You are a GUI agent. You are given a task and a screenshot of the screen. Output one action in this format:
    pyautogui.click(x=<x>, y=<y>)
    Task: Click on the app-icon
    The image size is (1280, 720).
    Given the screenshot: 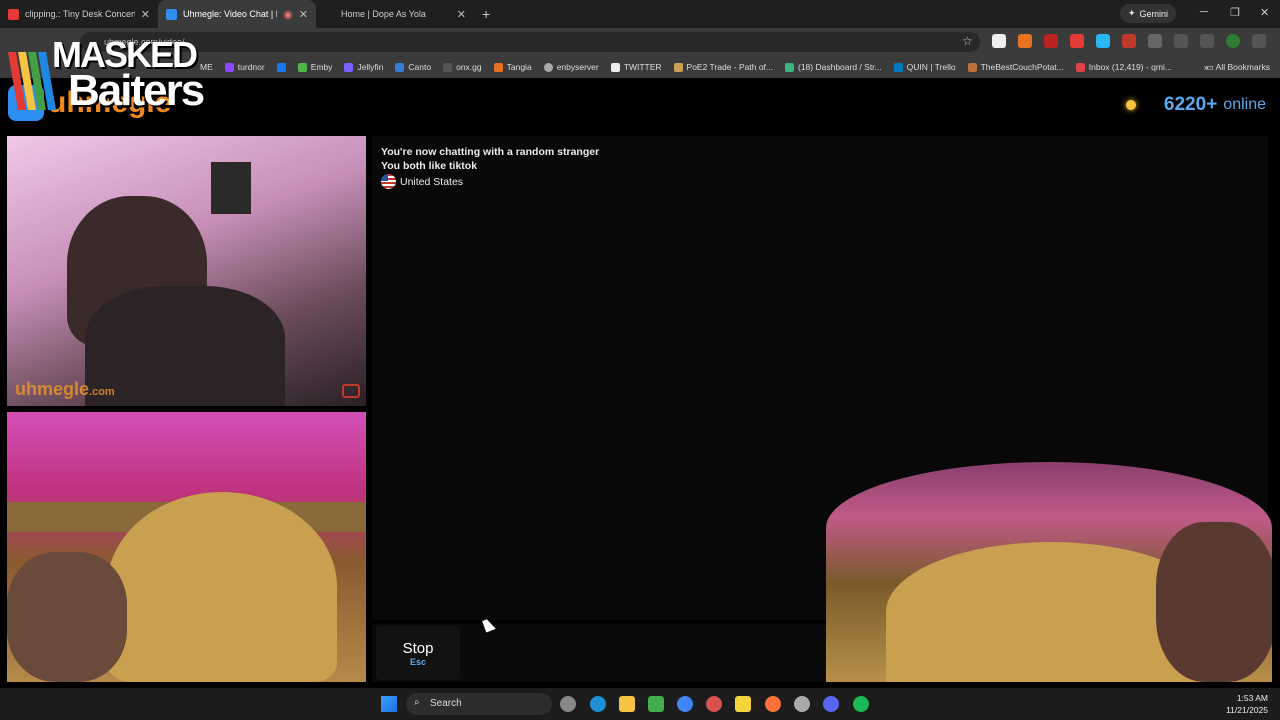 What is the action you would take?
    pyautogui.click(x=714, y=704)
    